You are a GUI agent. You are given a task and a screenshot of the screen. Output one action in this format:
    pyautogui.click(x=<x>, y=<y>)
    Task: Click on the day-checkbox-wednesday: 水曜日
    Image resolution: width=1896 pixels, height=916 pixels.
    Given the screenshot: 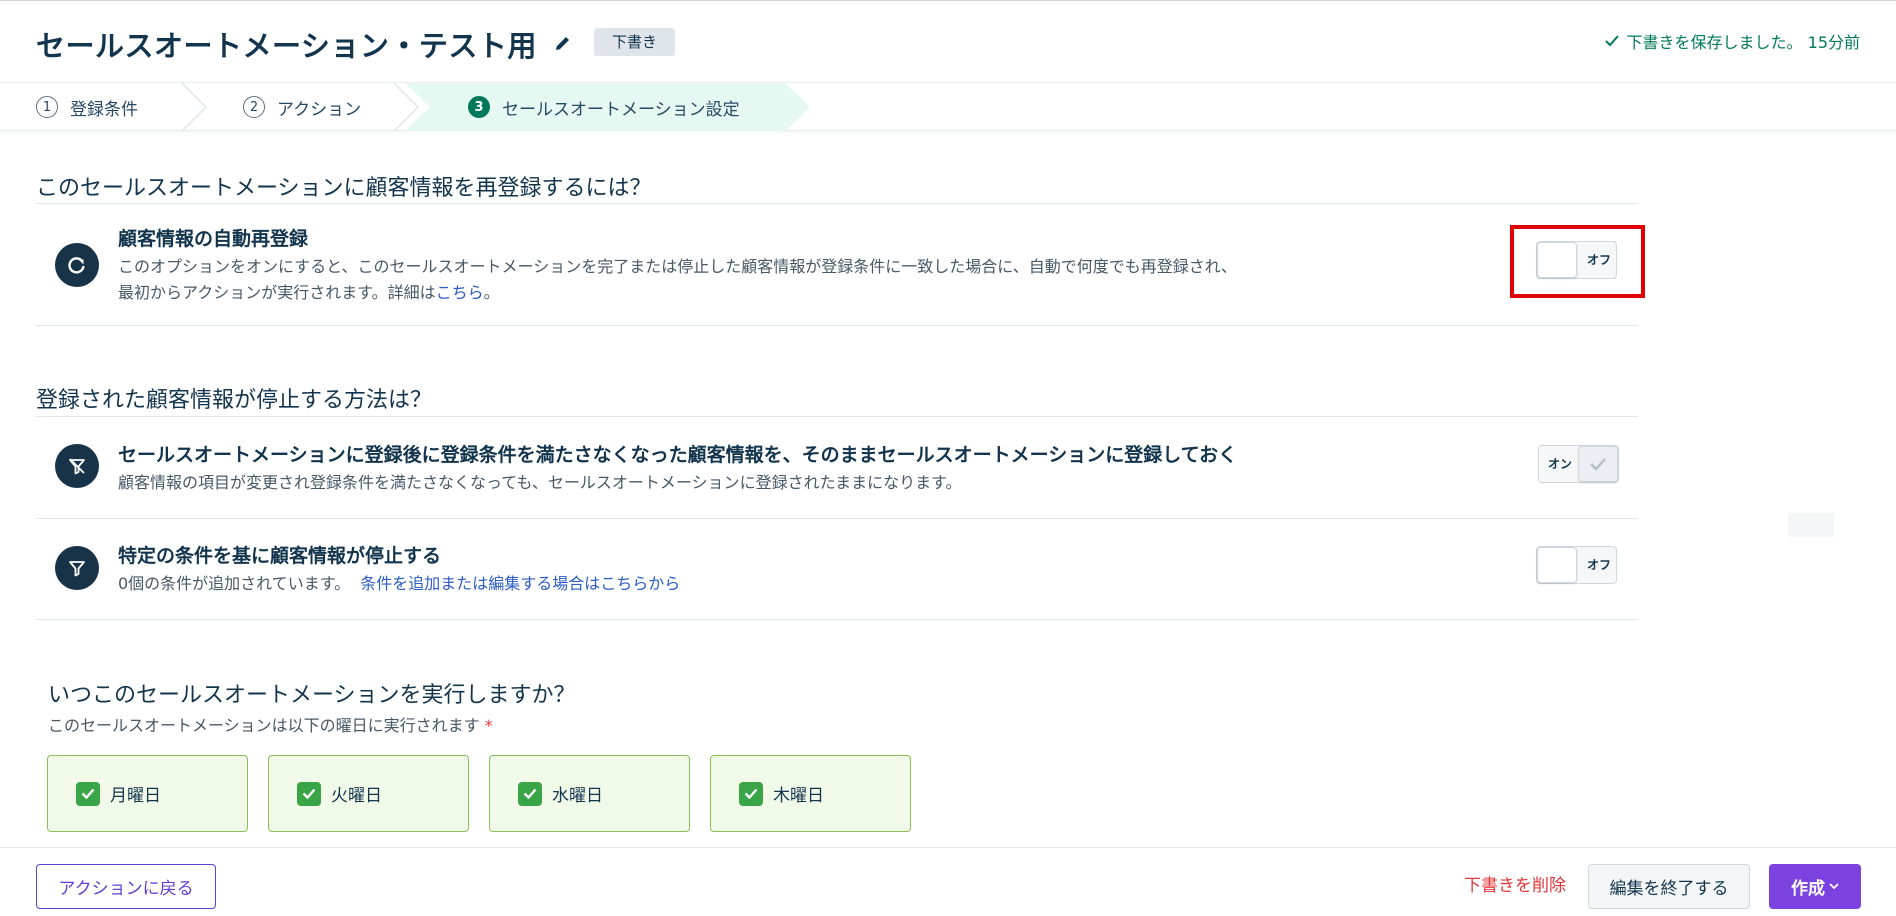 What is the action you would take?
    pyautogui.click(x=589, y=793)
    